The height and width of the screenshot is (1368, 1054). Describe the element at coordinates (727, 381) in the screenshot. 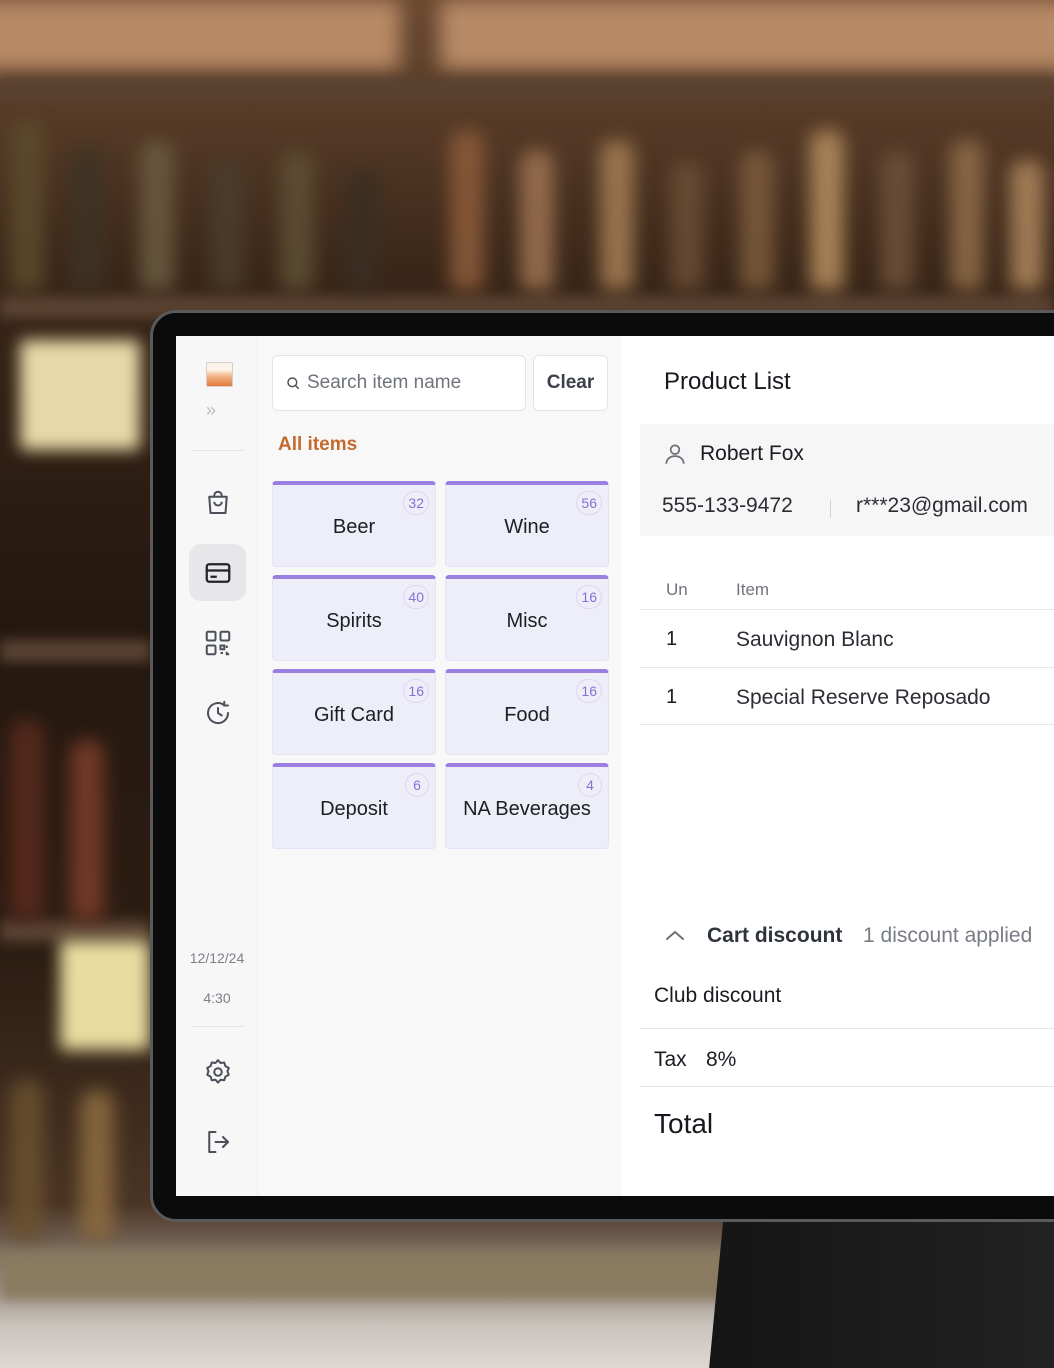

I see `page-title: Product List` at that location.